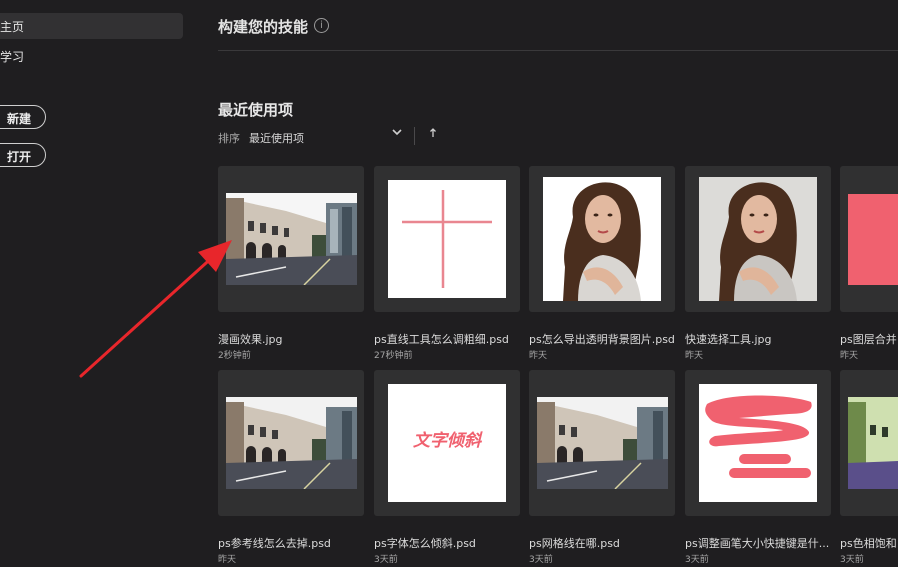 Image resolution: width=898 pixels, height=567 pixels. I want to click on open-button-label: 打开, so click(19, 157).